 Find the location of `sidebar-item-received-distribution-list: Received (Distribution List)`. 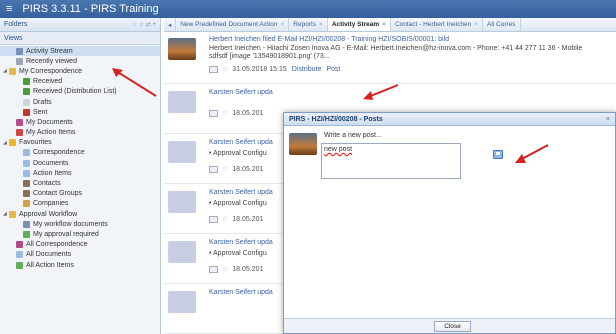

sidebar-item-received-distribution-list: Received (Distribution List) is located at coordinates (80, 92).